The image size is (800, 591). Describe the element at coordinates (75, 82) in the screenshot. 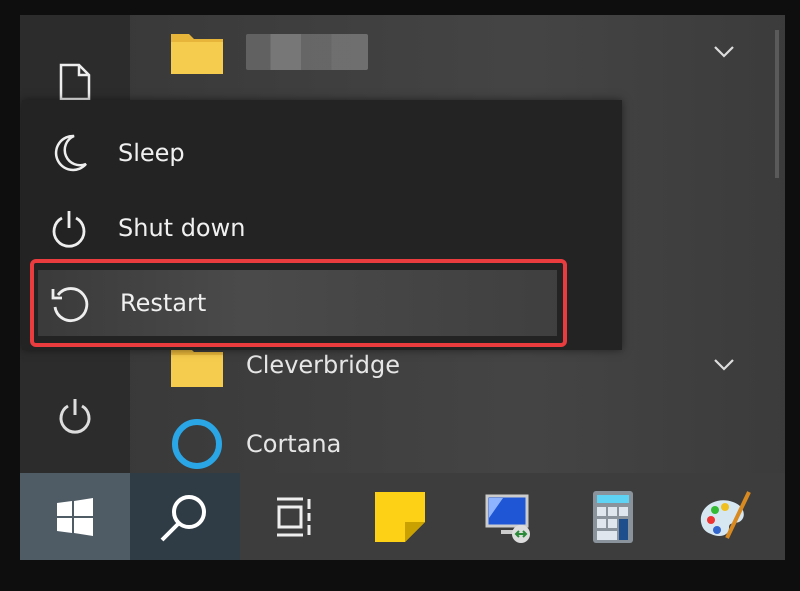

I see `document-icon` at that location.